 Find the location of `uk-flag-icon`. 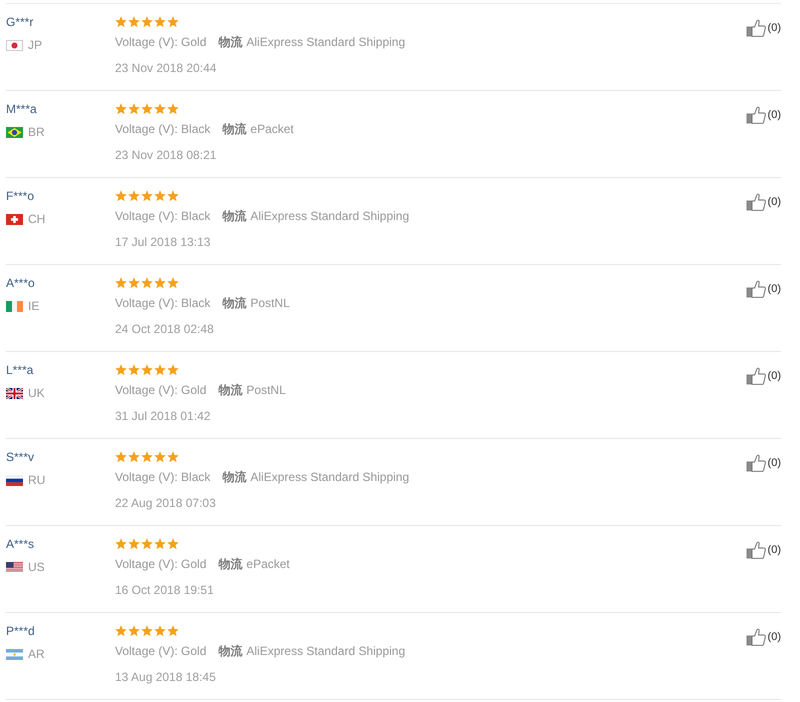

uk-flag-icon is located at coordinates (14, 393).